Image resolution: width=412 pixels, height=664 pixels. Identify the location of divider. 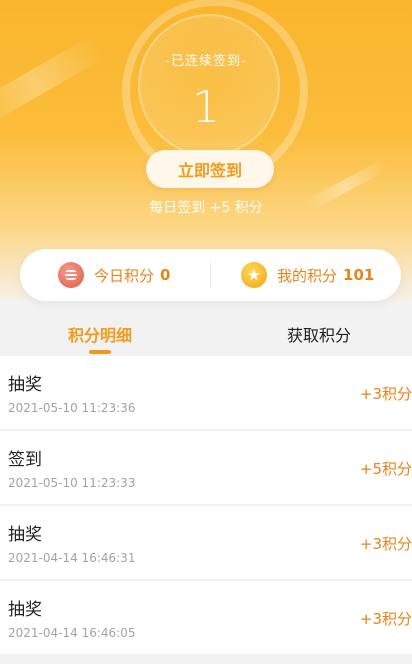
(210, 275).